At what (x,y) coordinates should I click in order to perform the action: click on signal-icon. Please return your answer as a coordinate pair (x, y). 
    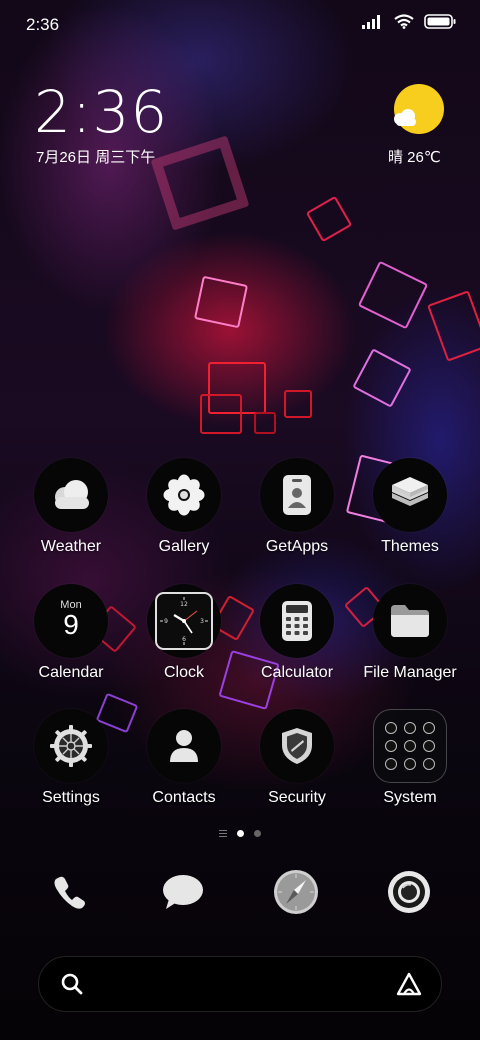
    Looking at the image, I should click on (371, 21).